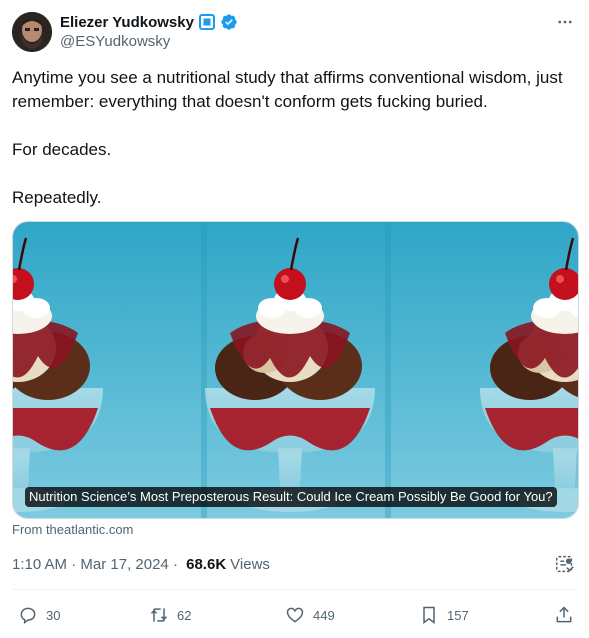 The image size is (589, 638). Describe the element at coordinates (115, 41) in the screenshot. I see `author-handle: @ESYudkowsky` at that location.